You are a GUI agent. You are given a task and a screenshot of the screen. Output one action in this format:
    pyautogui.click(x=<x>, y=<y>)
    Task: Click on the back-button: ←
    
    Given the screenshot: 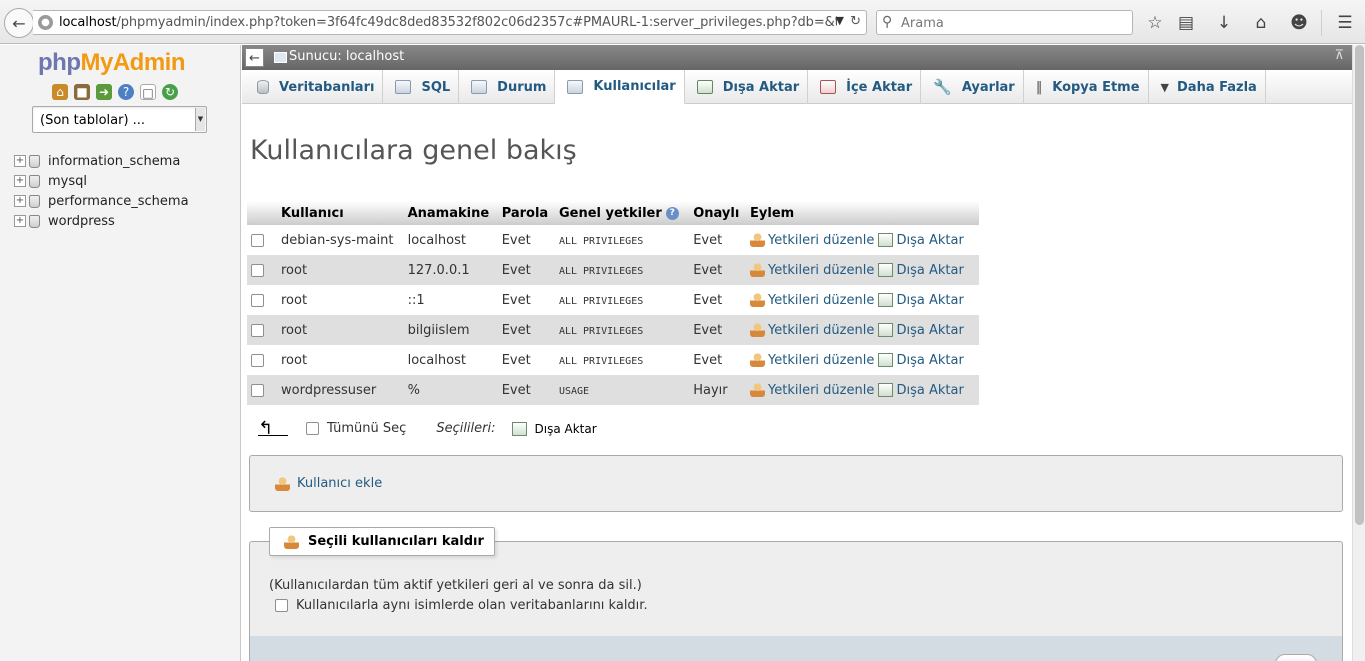 What is the action you would take?
    pyautogui.click(x=19, y=23)
    